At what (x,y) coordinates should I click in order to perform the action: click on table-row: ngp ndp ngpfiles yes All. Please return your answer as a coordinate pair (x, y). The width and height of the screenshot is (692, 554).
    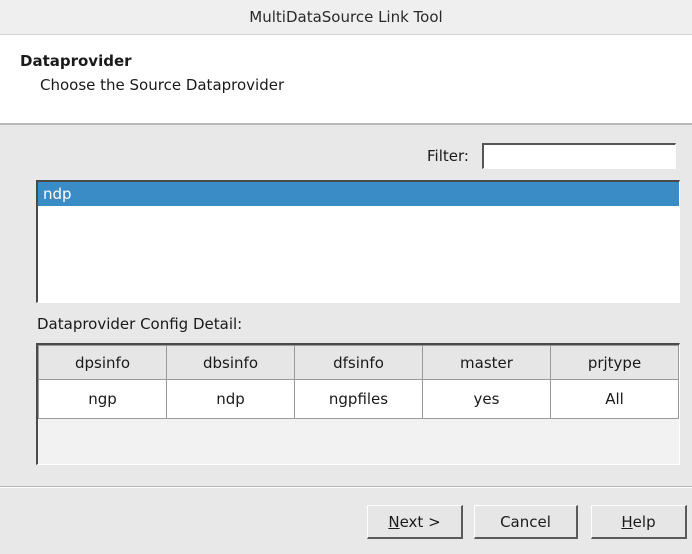
    Looking at the image, I should click on (358, 399).